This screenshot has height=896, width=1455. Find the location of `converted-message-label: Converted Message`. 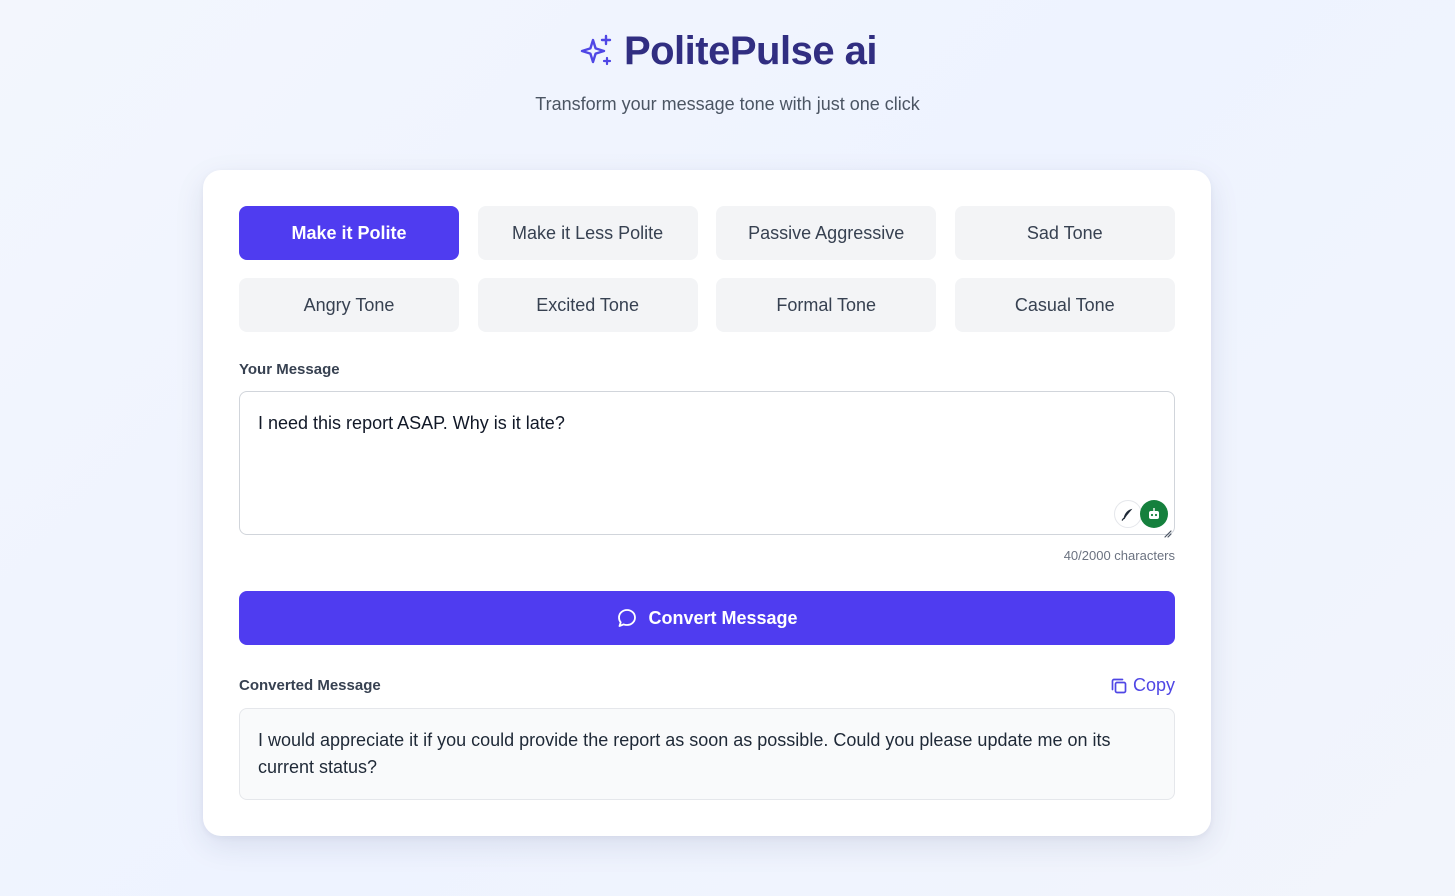

converted-message-label: Converted Message is located at coordinates (310, 685).